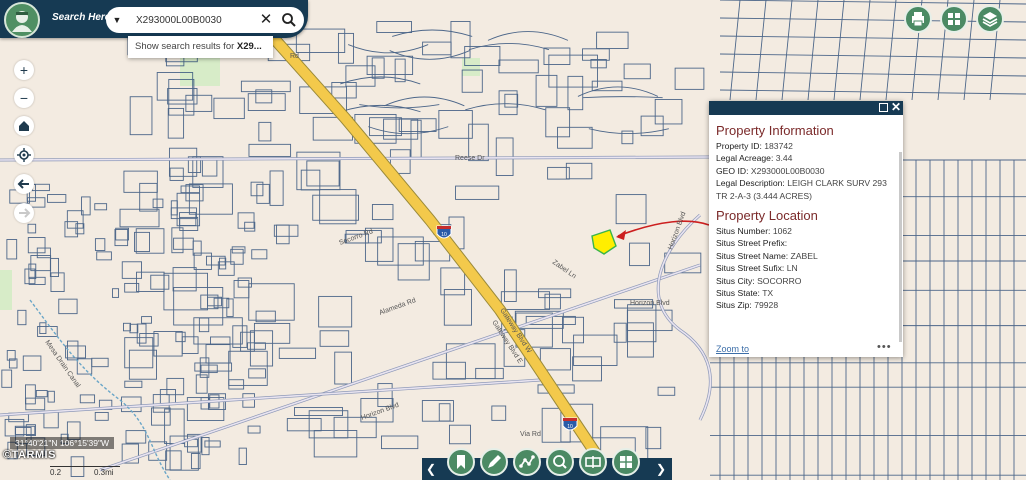 The width and height of the screenshot is (1026, 480). What do you see at coordinates (266, 20) in the screenshot?
I see `clear-search-icon: ✕` at bounding box center [266, 20].